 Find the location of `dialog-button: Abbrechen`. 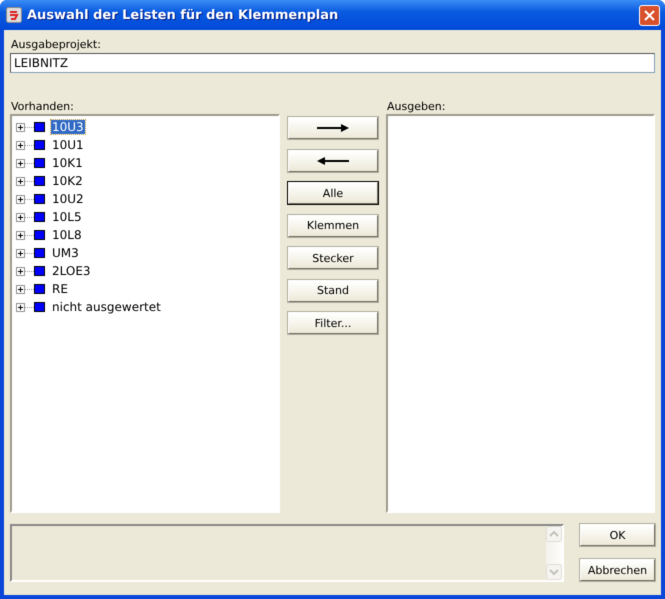

dialog-button: Abbrechen is located at coordinates (617, 570).